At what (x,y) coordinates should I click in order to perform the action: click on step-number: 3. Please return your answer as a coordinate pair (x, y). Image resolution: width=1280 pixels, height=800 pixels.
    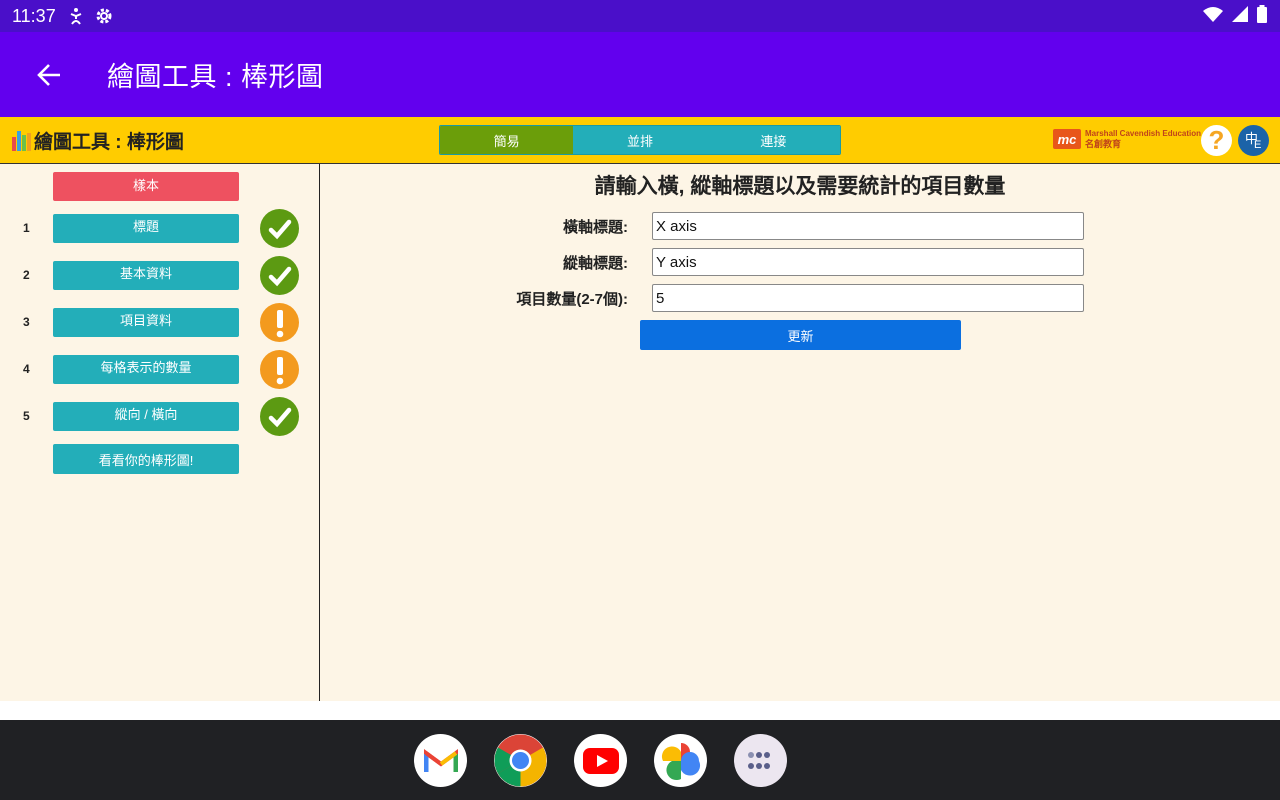
    Looking at the image, I should click on (26, 322).